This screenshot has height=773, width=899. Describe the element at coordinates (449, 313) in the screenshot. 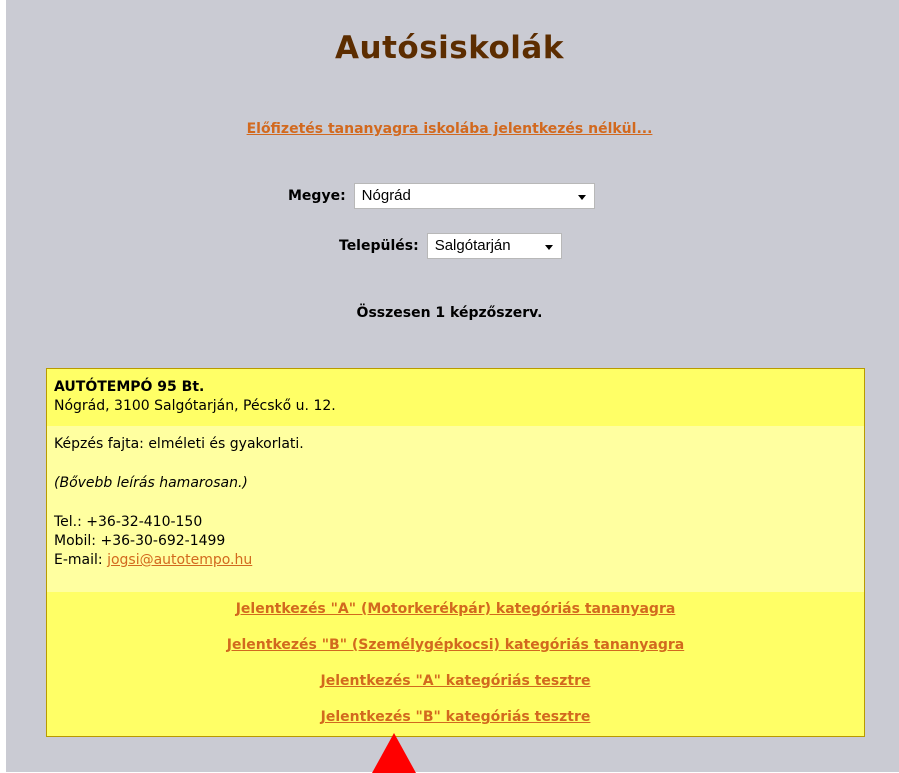

I see `results-count: Összesen 1 képzőszerv.` at that location.